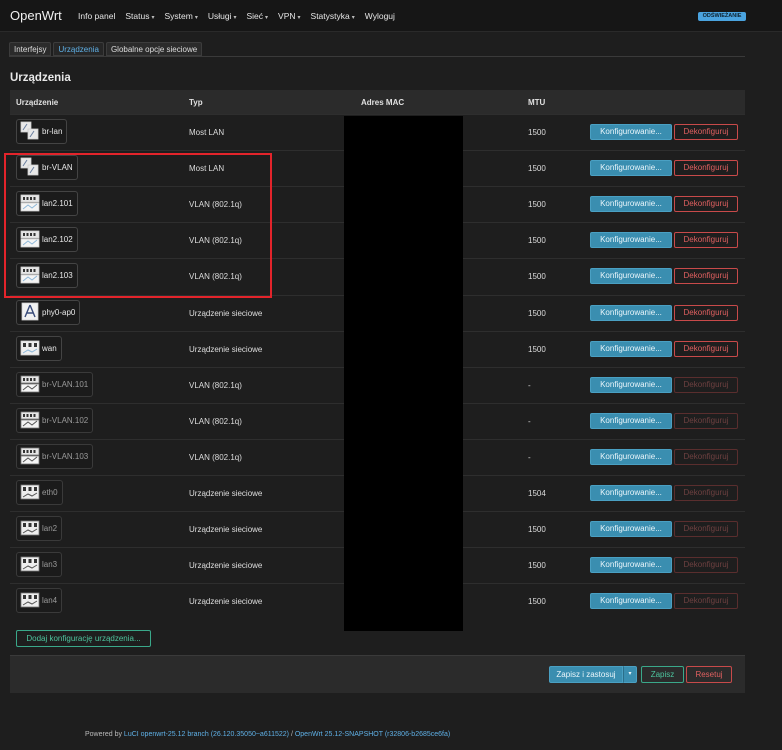 The image size is (782, 750). What do you see at coordinates (138, 225) in the screenshot?
I see `highlight-box` at bounding box center [138, 225].